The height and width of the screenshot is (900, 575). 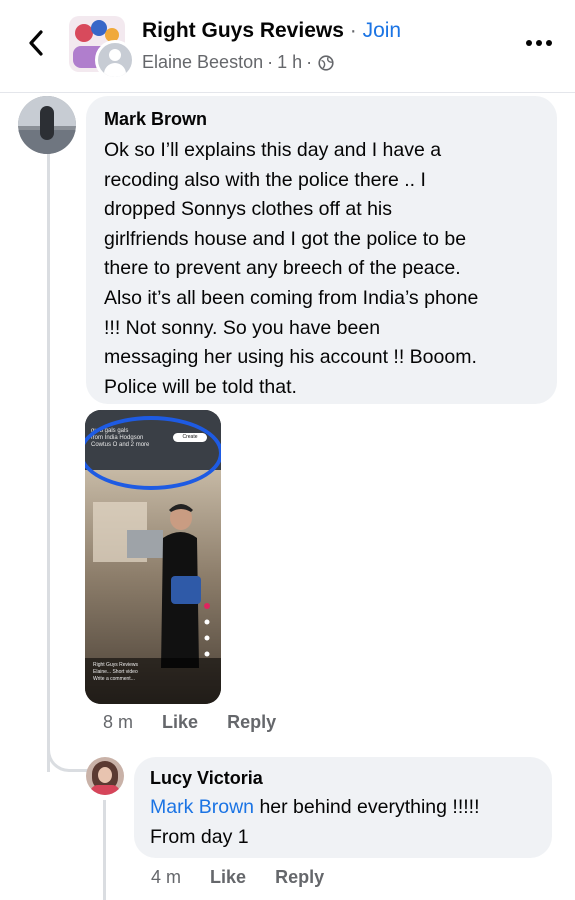 I want to click on video-bottom-line: Right Guys Reviews, so click(x=116, y=665).